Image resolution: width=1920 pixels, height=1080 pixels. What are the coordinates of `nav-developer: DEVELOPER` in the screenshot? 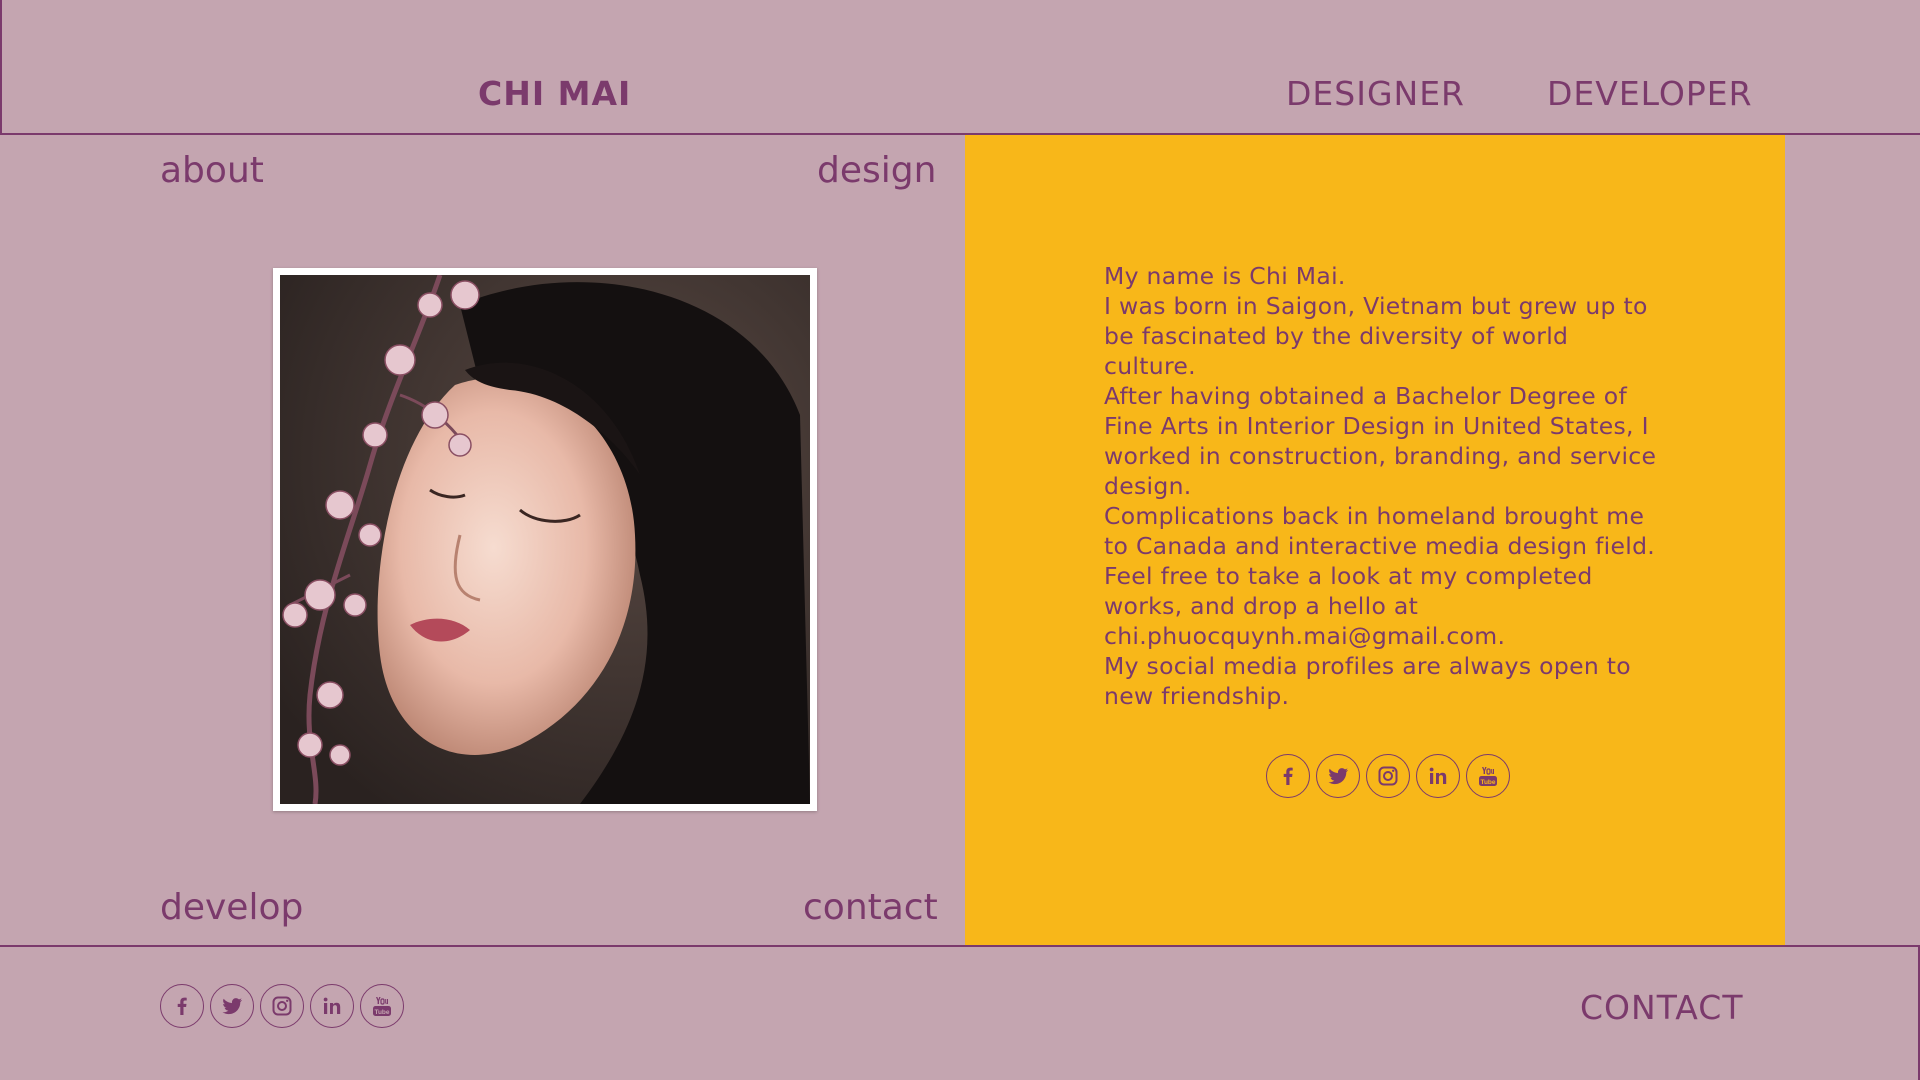 It's located at (1650, 93).